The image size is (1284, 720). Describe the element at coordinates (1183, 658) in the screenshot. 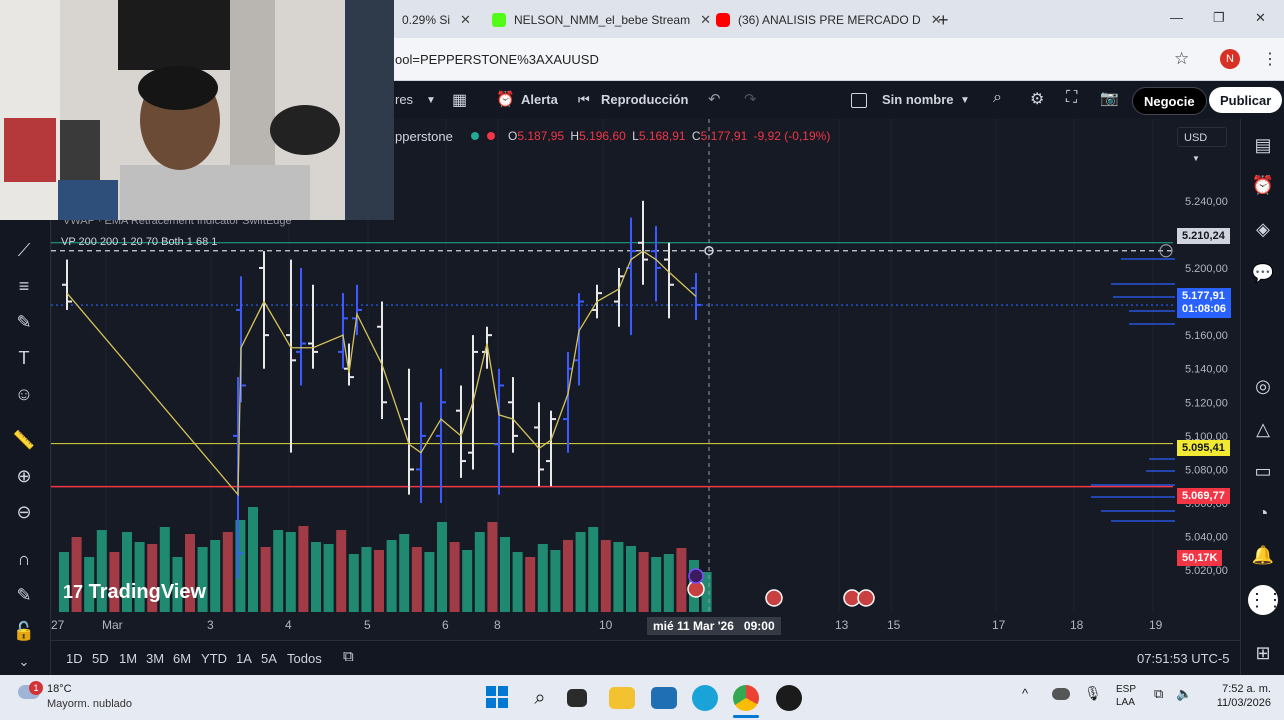

I see `clock-timezone: 07:51:53 UTC-5` at that location.